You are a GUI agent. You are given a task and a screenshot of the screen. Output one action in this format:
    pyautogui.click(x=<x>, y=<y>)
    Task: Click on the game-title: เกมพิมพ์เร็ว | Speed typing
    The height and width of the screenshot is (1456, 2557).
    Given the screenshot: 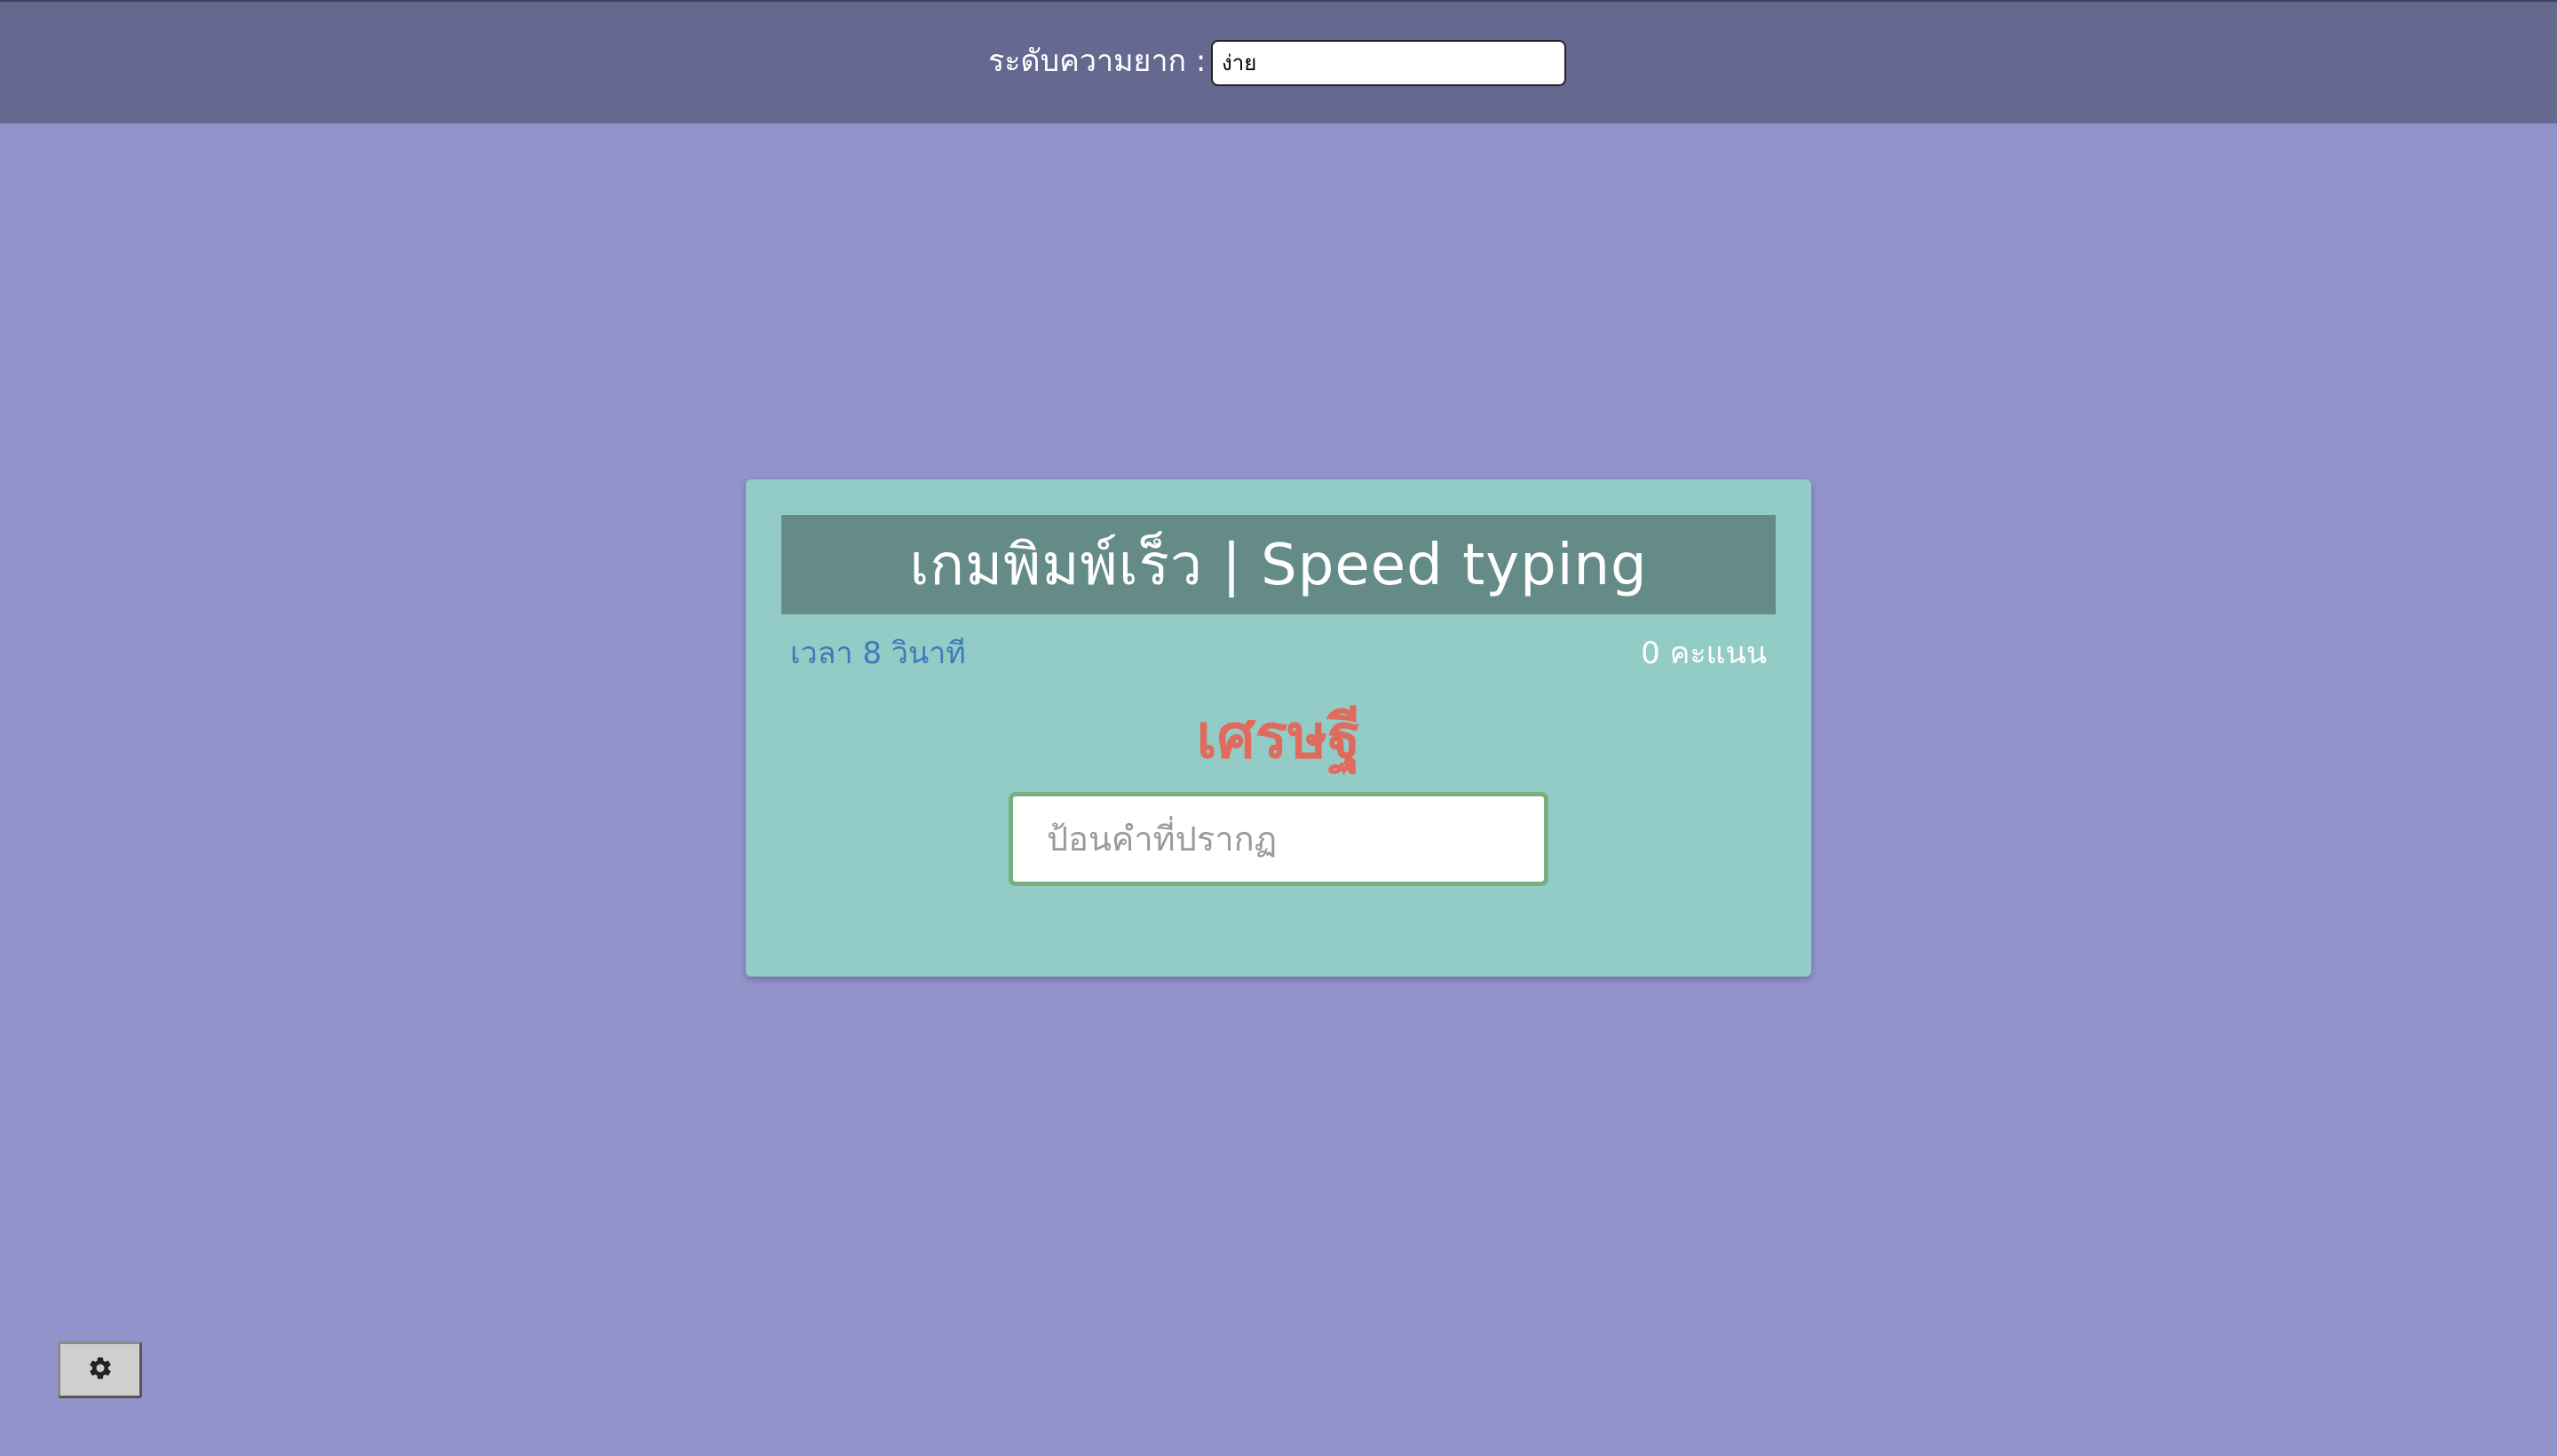 What is the action you would take?
    pyautogui.click(x=1278, y=564)
    